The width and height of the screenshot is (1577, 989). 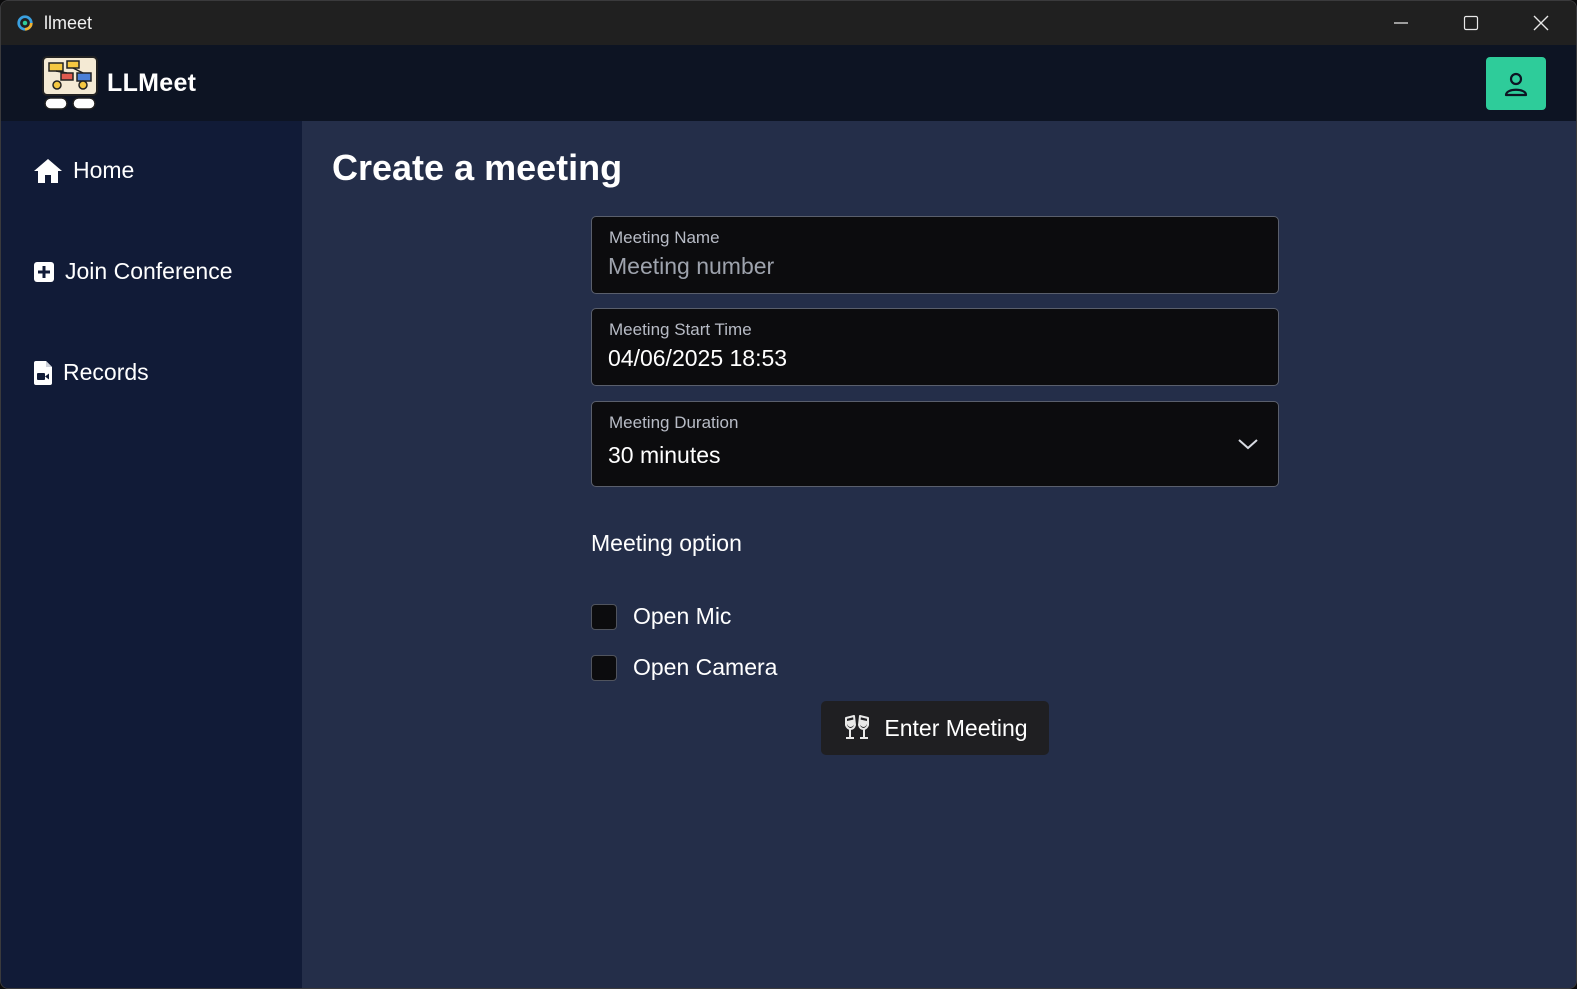 What do you see at coordinates (604, 616) in the screenshot?
I see `open-mic-checkbox` at bounding box center [604, 616].